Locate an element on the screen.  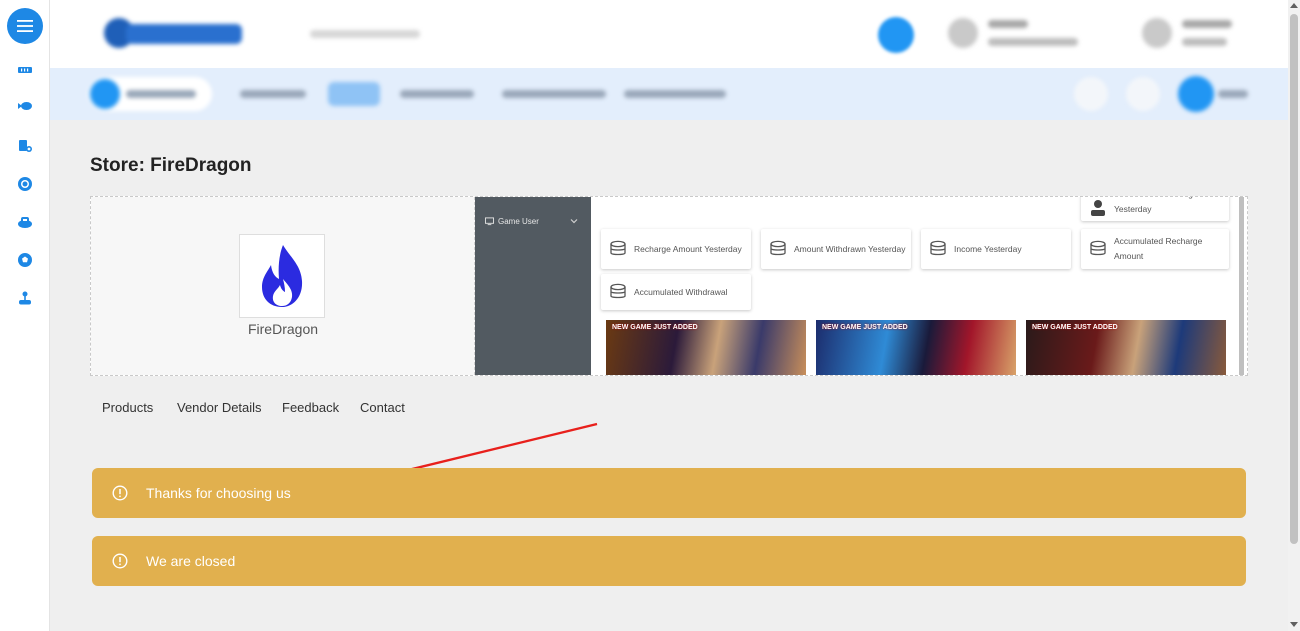
chevron-down-icon is located at coordinates (574, 221).